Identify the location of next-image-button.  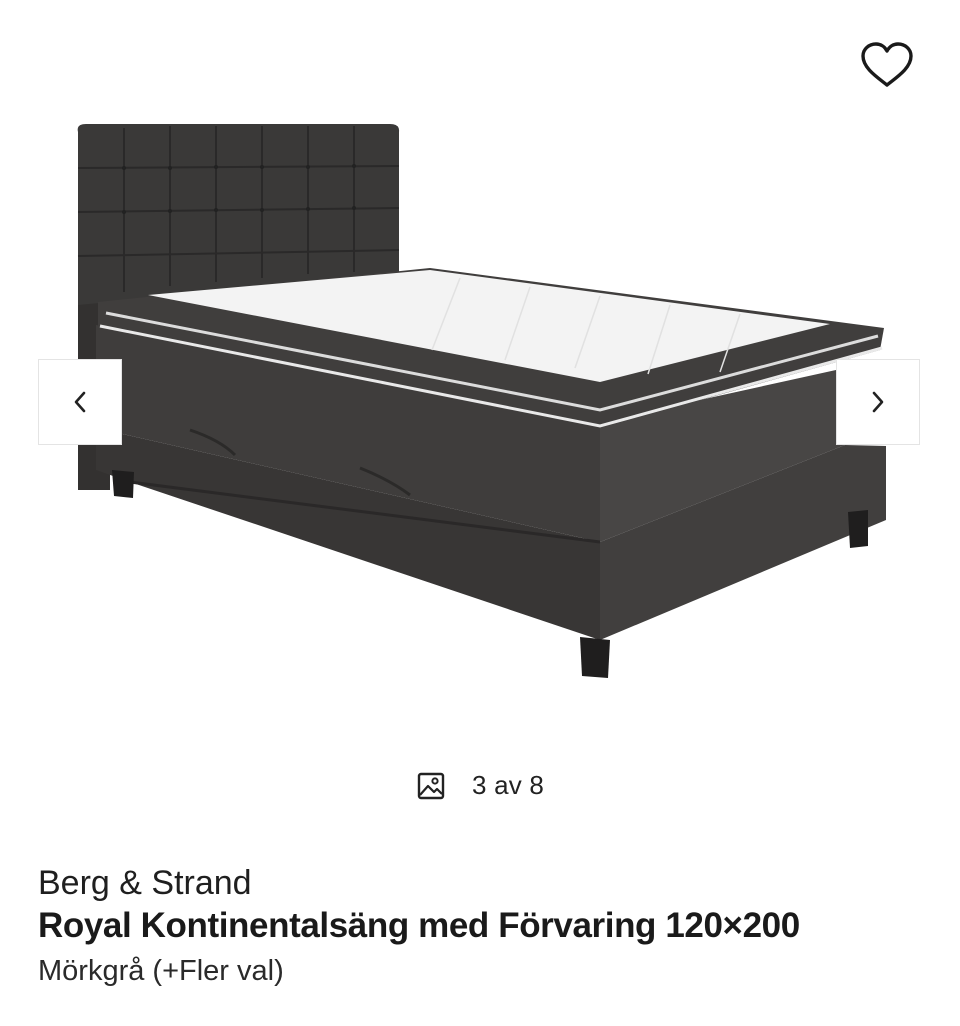
(878, 402).